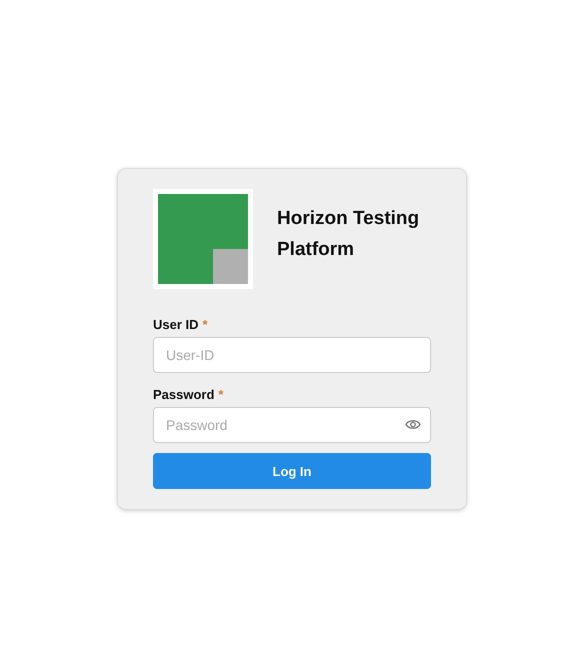 The width and height of the screenshot is (584, 663). Describe the element at coordinates (183, 394) in the screenshot. I see `field-label: Password` at that location.